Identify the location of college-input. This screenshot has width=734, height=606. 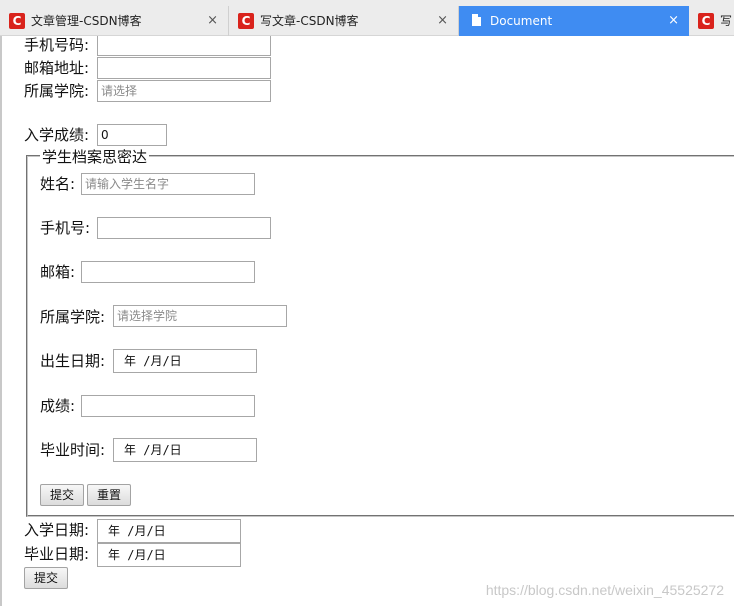
(184, 91).